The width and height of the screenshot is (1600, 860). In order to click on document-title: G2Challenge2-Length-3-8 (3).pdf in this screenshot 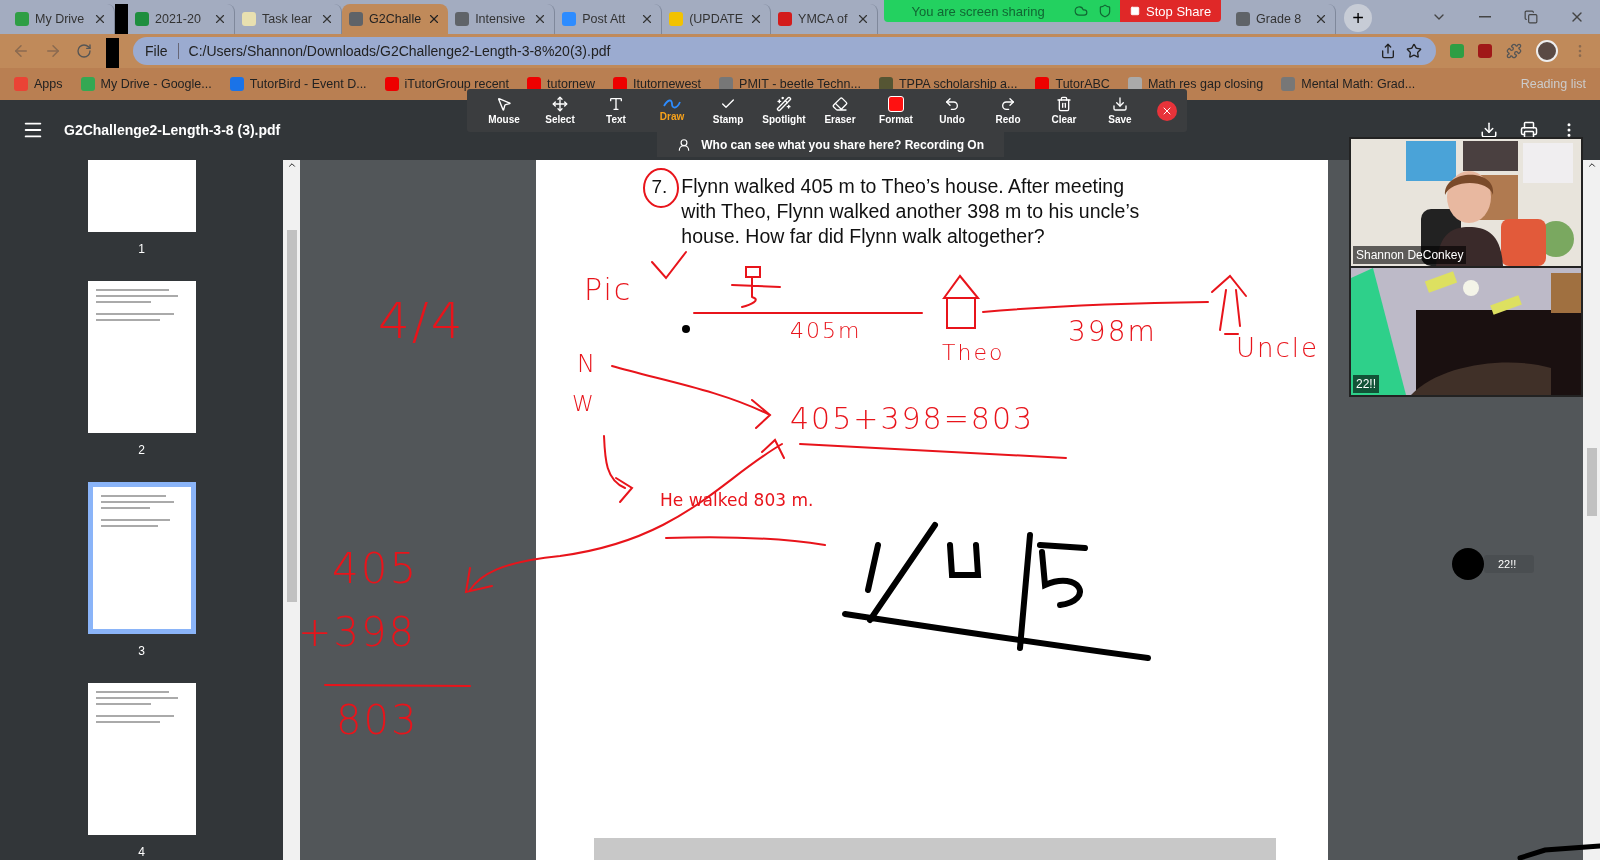, I will do `click(172, 130)`.